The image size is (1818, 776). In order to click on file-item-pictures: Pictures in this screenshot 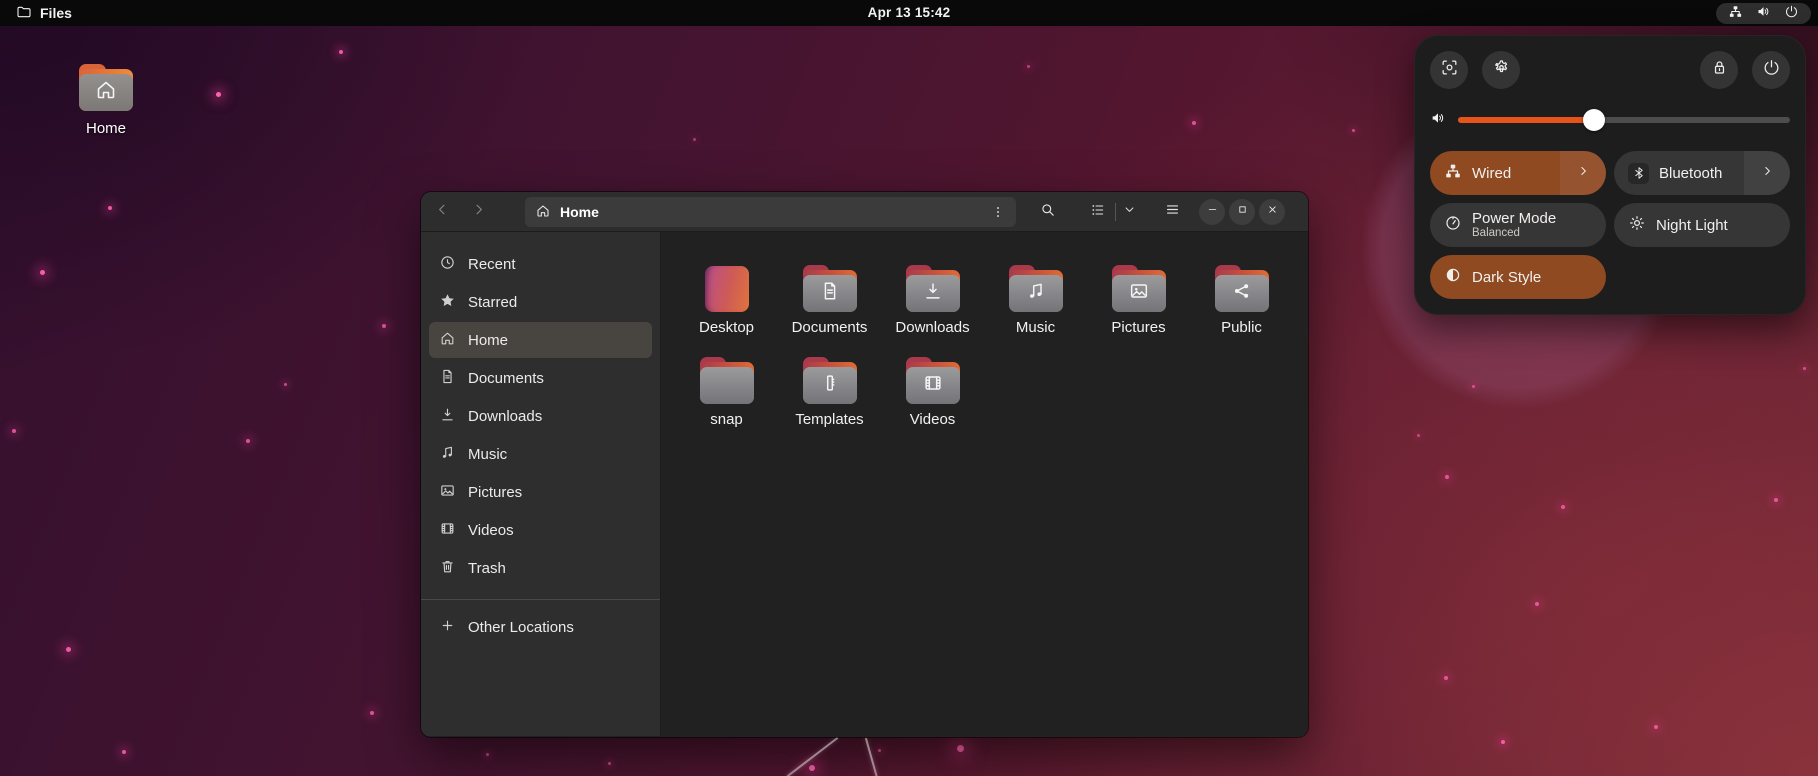, I will do `click(1138, 300)`.